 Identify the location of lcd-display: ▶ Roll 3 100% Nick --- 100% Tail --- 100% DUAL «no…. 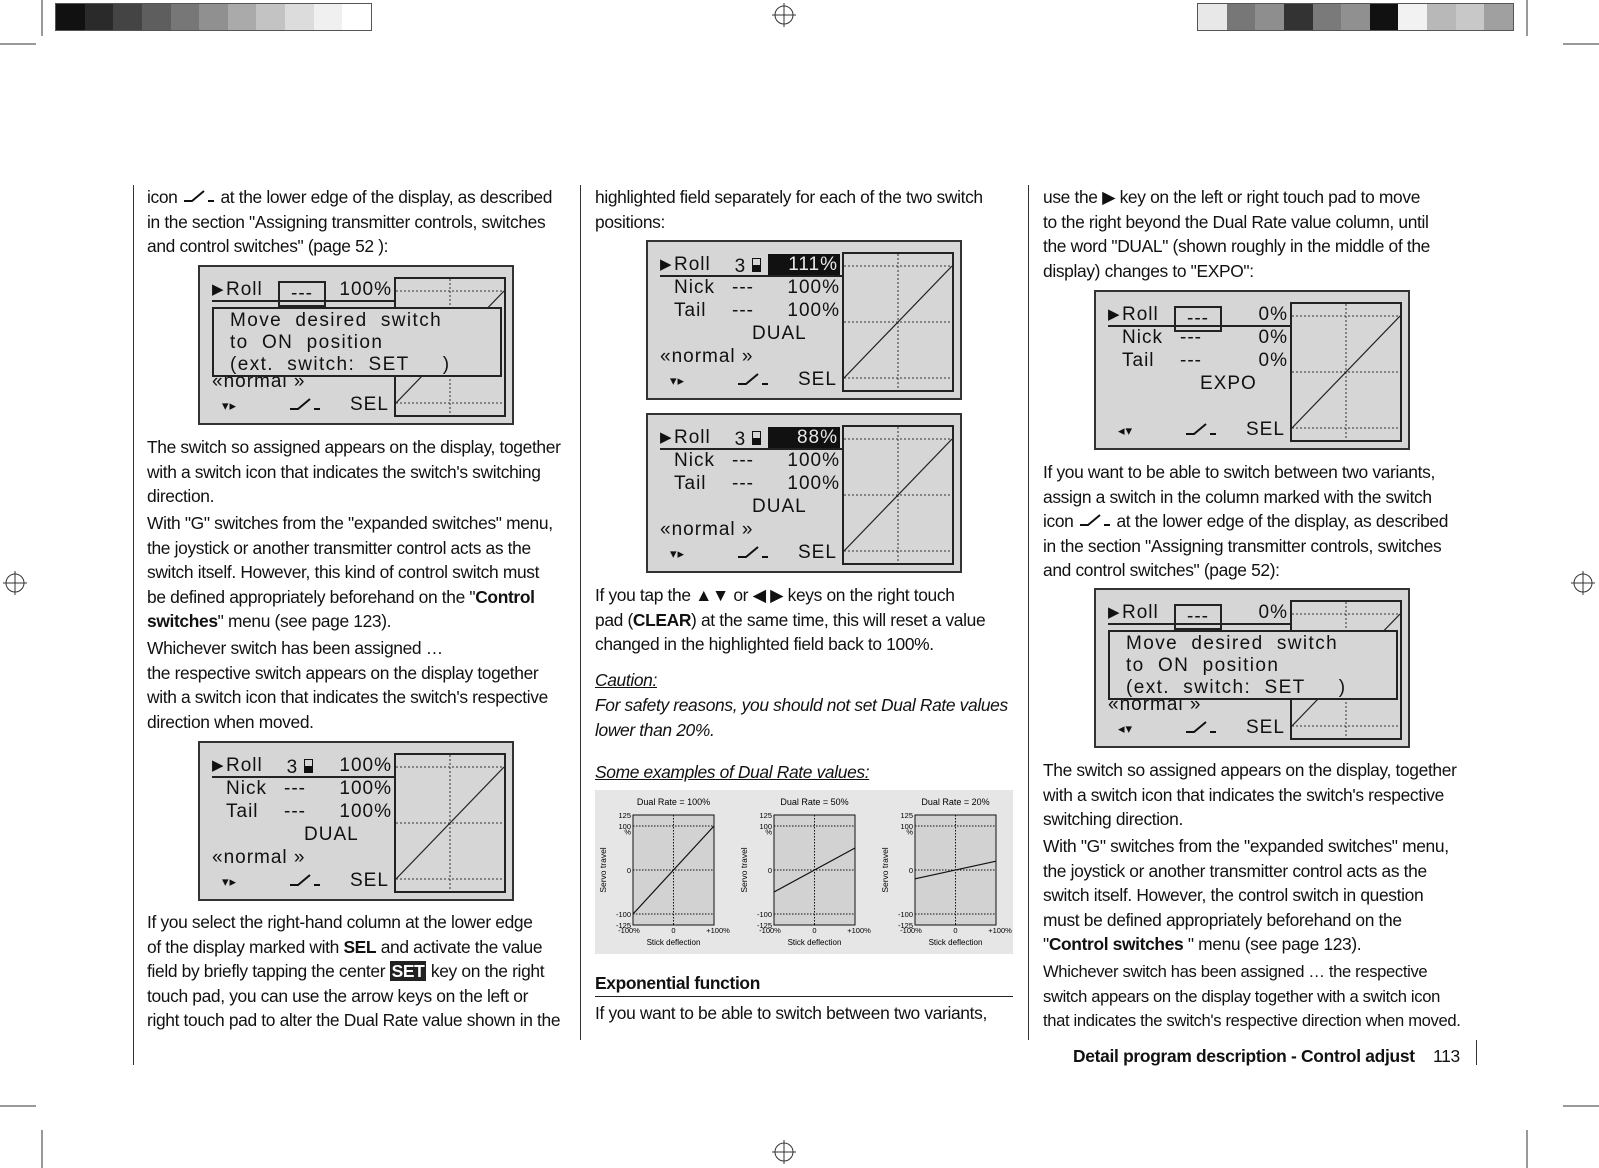
(356, 821).